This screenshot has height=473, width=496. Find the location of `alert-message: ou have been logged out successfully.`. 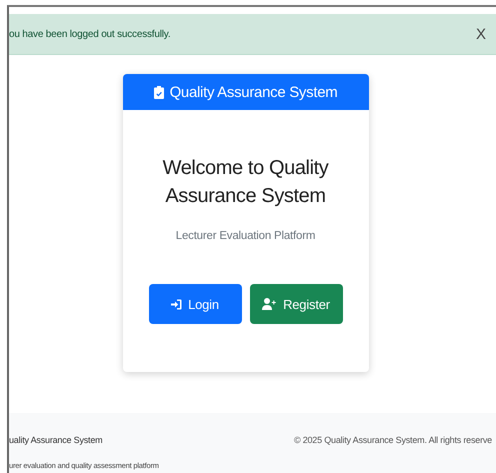

alert-message: ou have been logged out successfully. is located at coordinates (89, 34).